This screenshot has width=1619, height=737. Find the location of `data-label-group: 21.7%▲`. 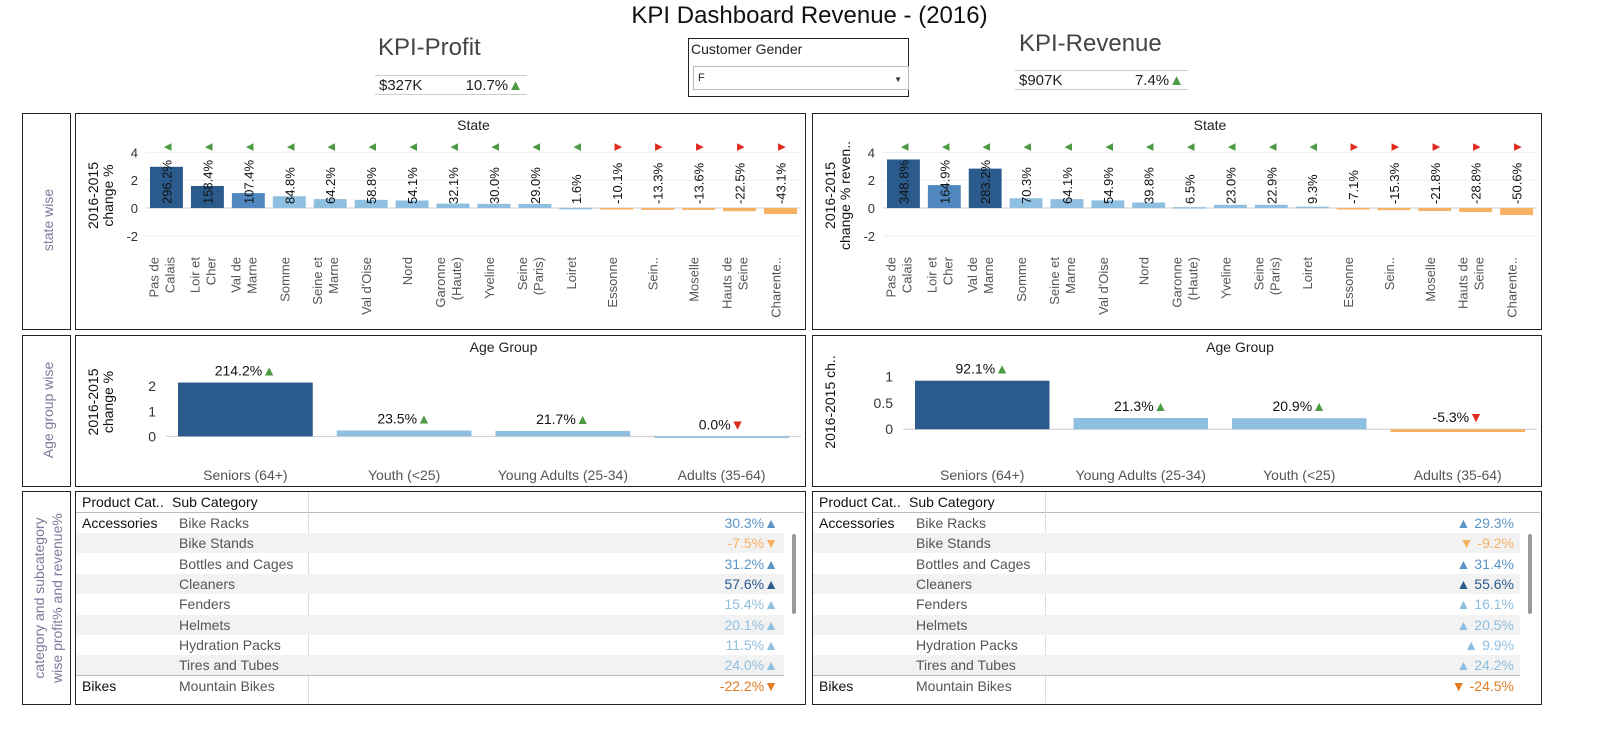

data-label-group: 21.7%▲ is located at coordinates (563, 419).